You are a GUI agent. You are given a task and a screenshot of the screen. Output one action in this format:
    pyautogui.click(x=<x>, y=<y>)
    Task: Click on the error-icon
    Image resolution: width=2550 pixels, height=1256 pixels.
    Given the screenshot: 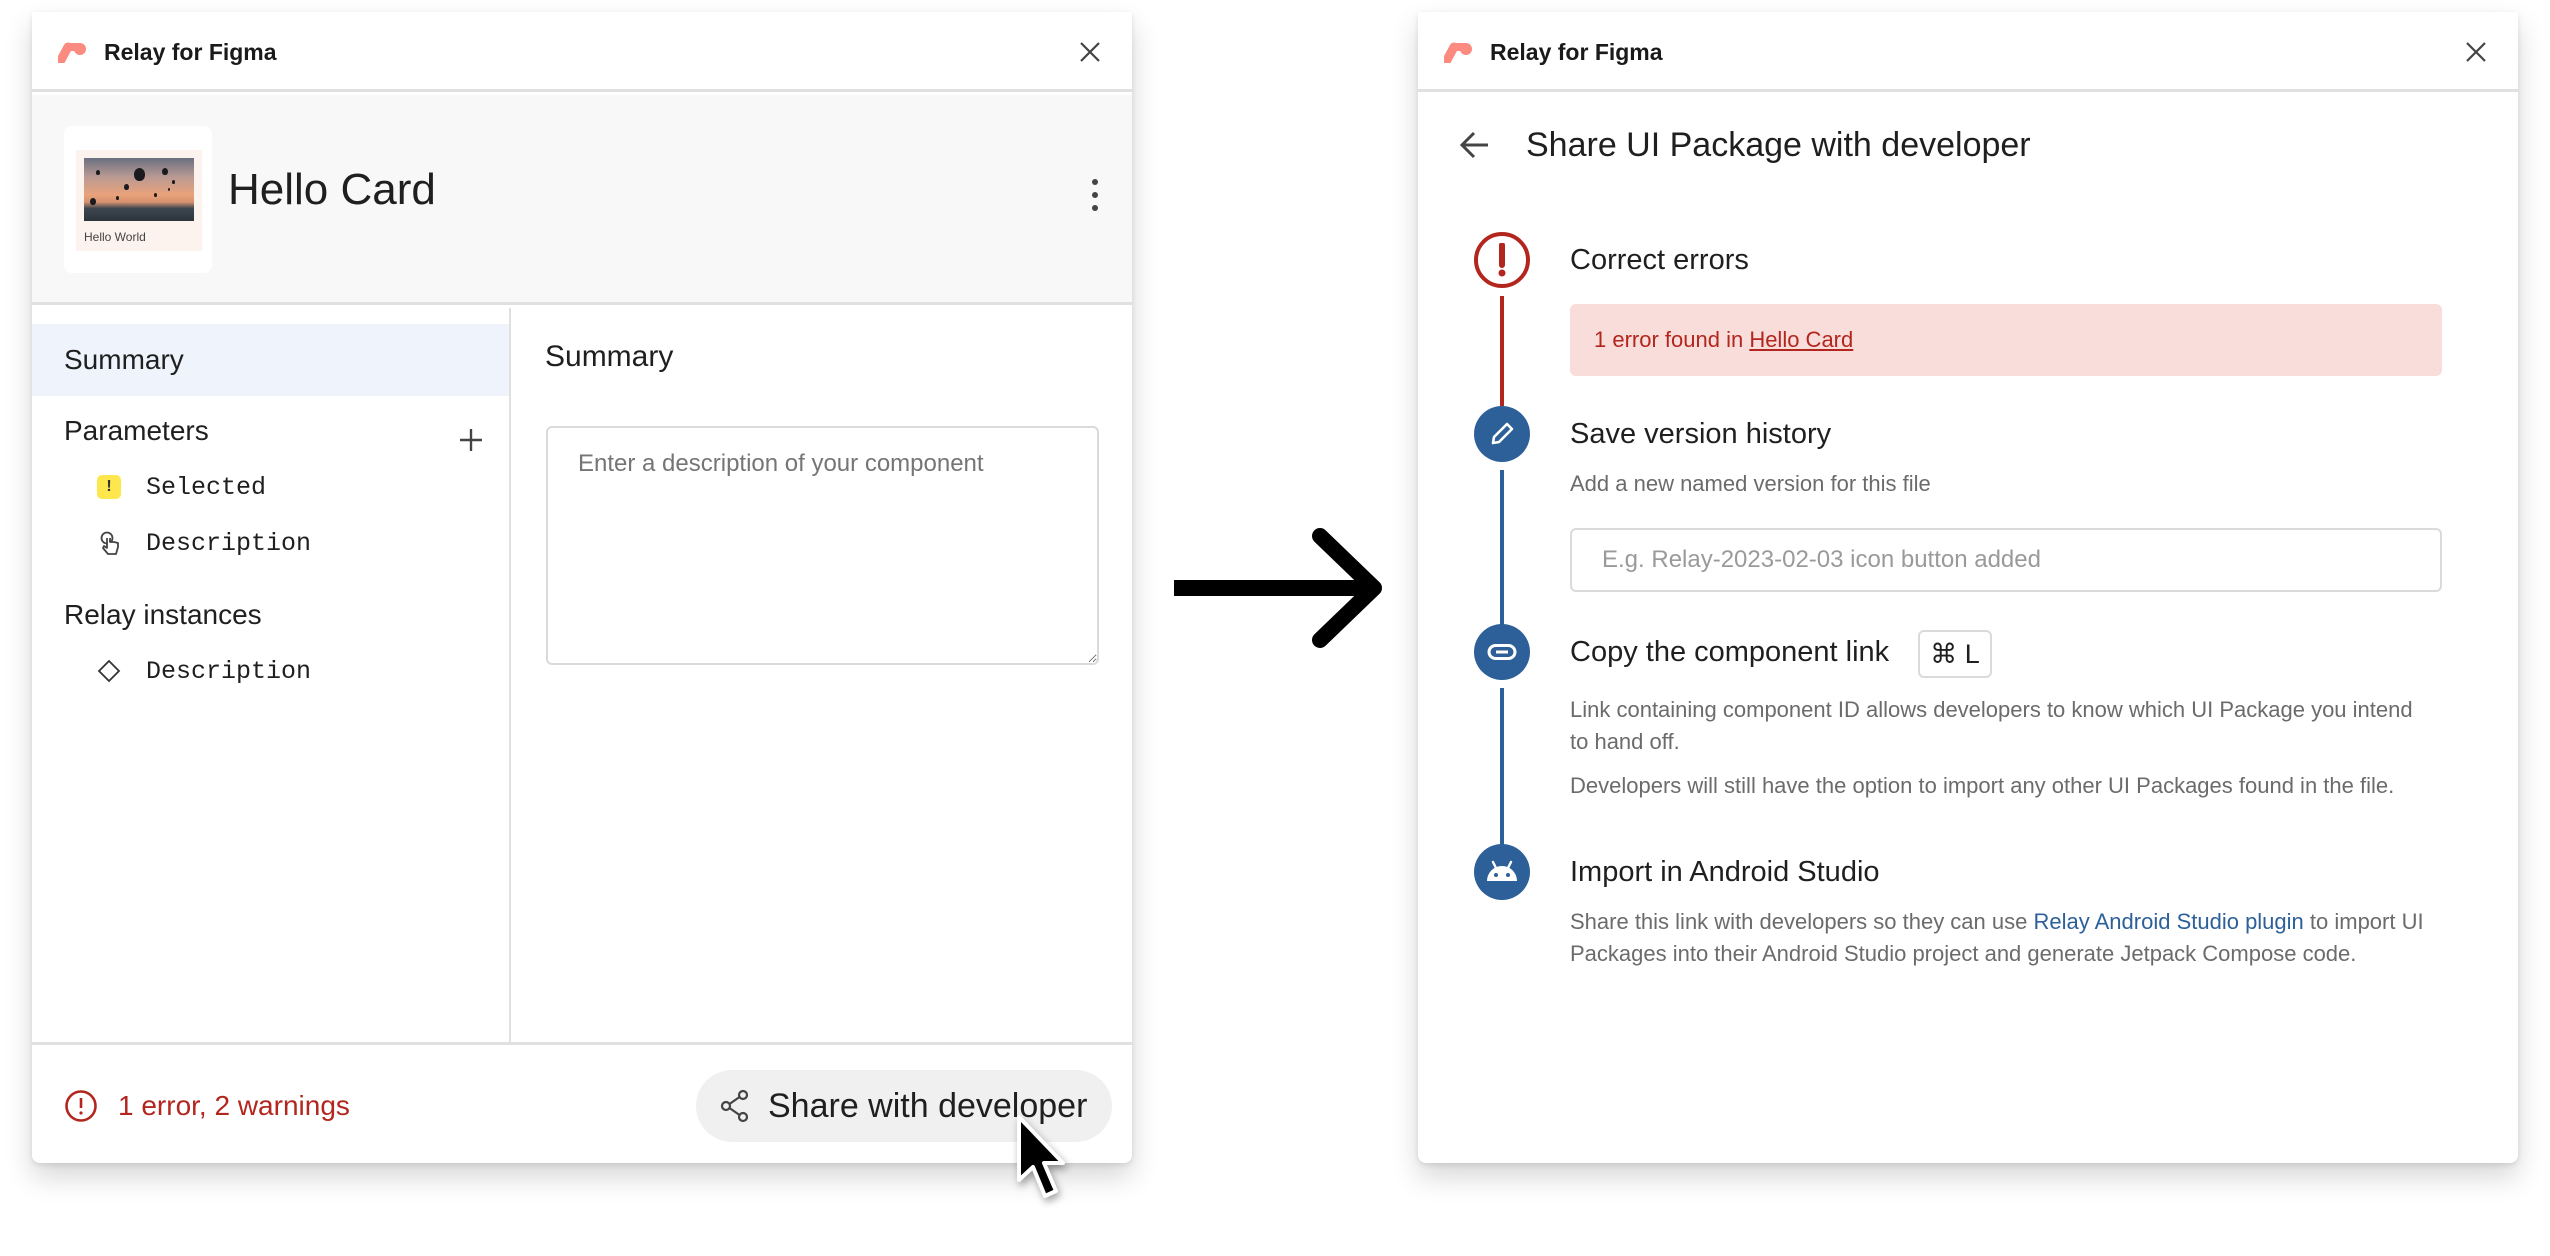 What is the action you would take?
    pyautogui.click(x=1502, y=260)
    